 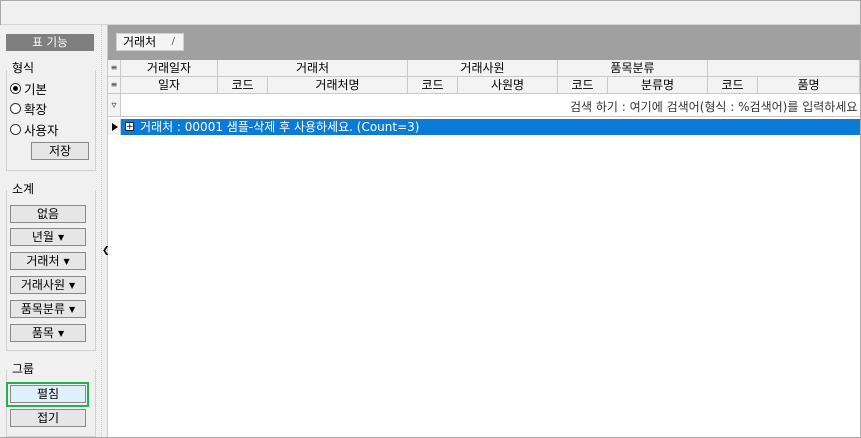 I want to click on subtotal-itemcategory-button: 품목분류 ▼, so click(x=48, y=309).